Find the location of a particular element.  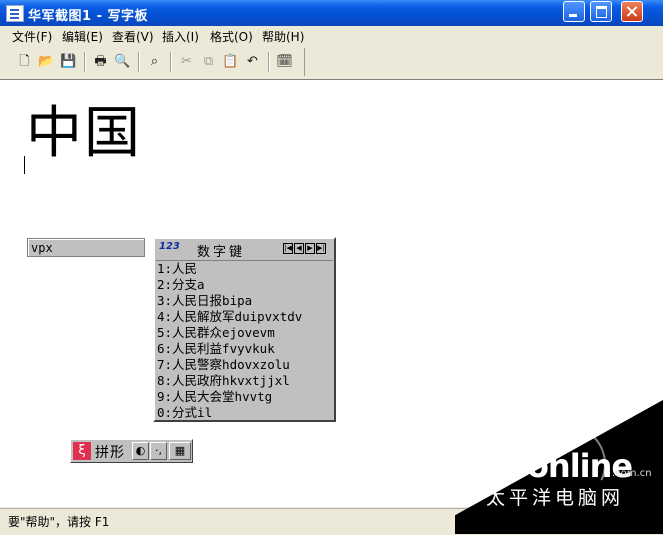

punctuation-toggle-icon: ·, is located at coordinates (158, 451).